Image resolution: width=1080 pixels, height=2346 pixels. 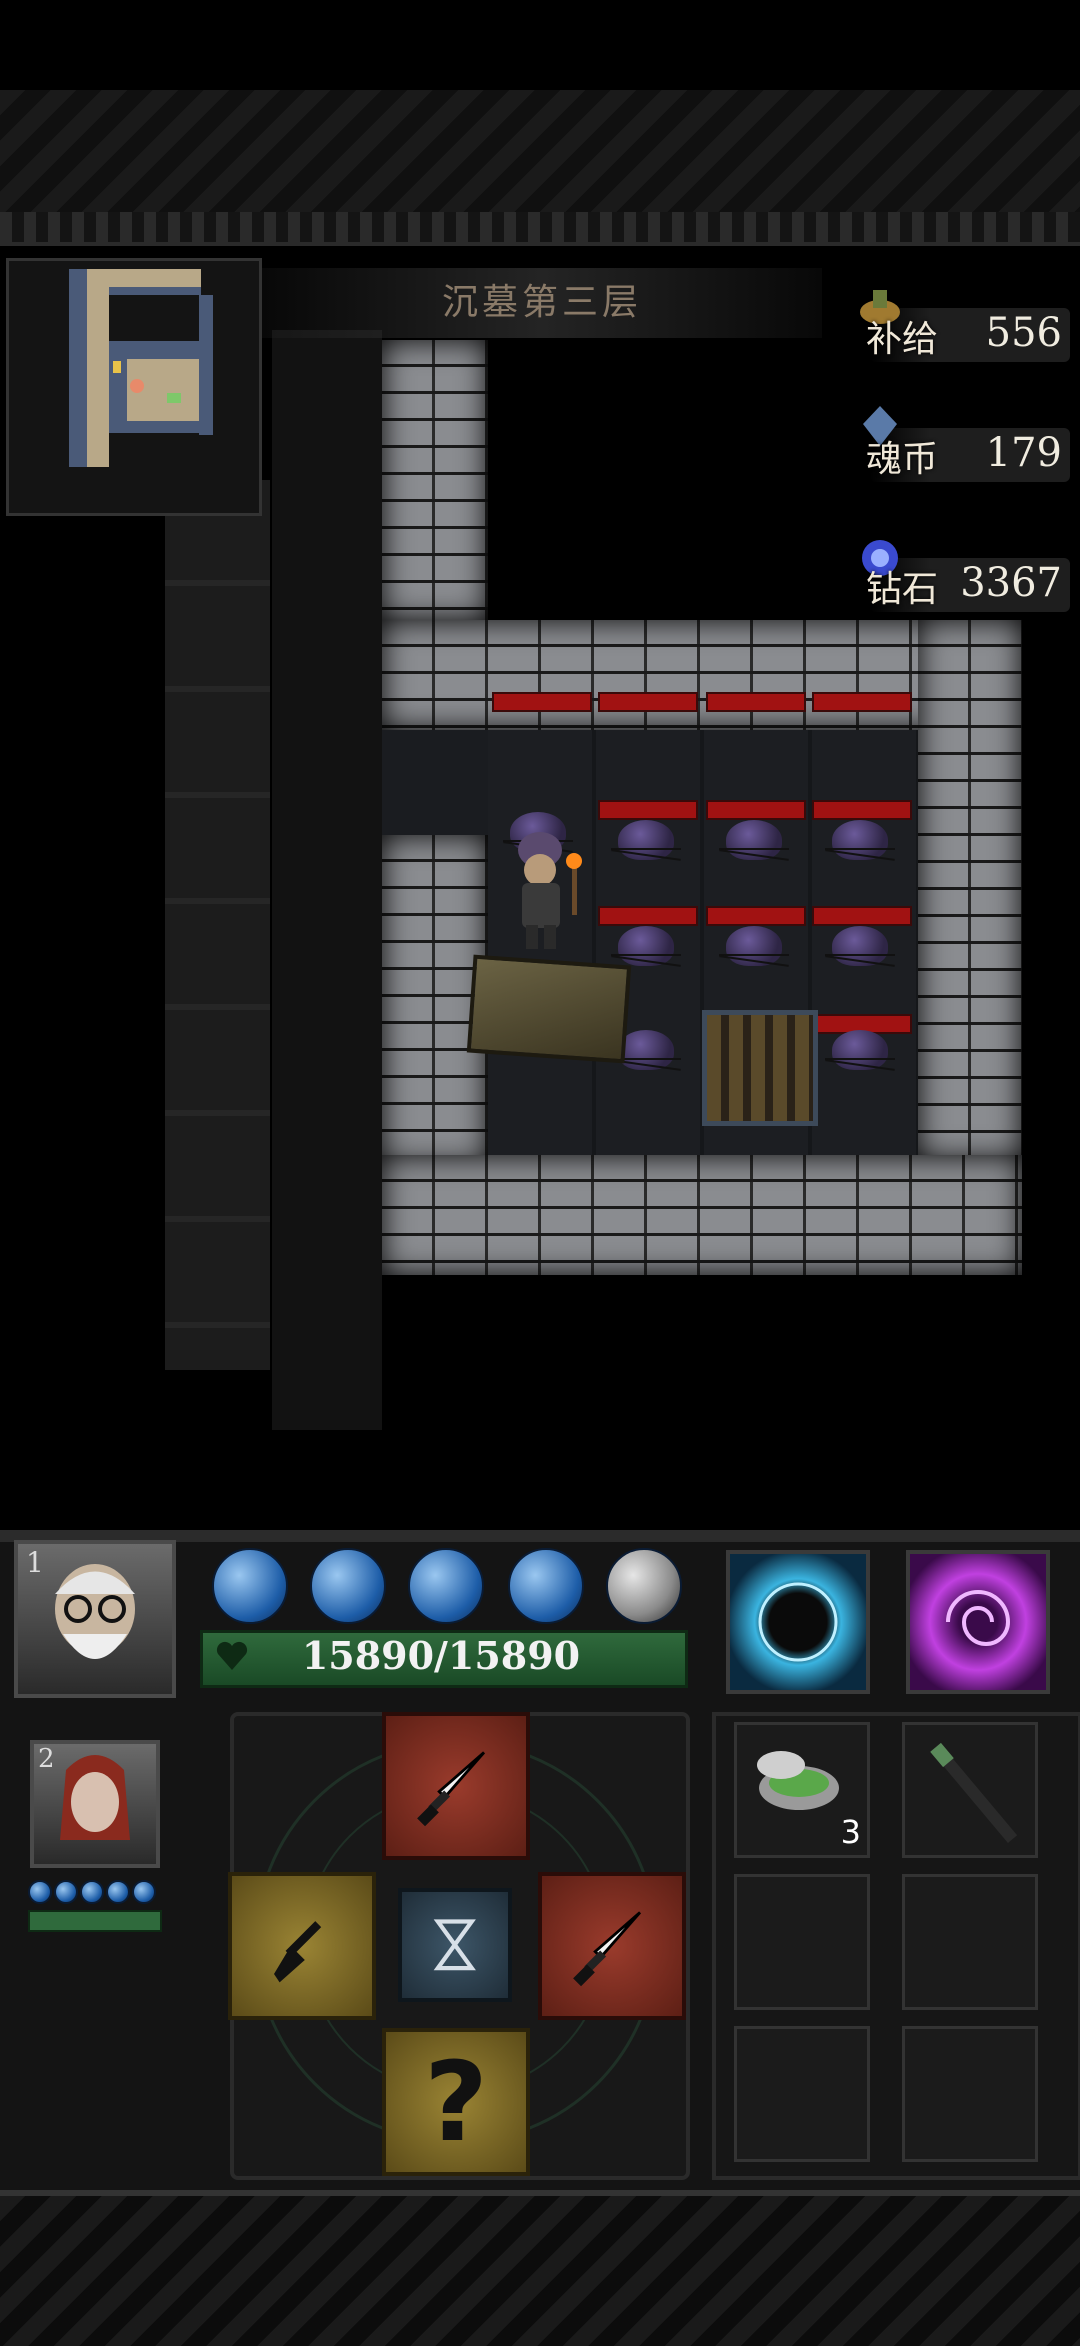 What do you see at coordinates (1023, 333) in the screenshot?
I see `supply-value: 556` at bounding box center [1023, 333].